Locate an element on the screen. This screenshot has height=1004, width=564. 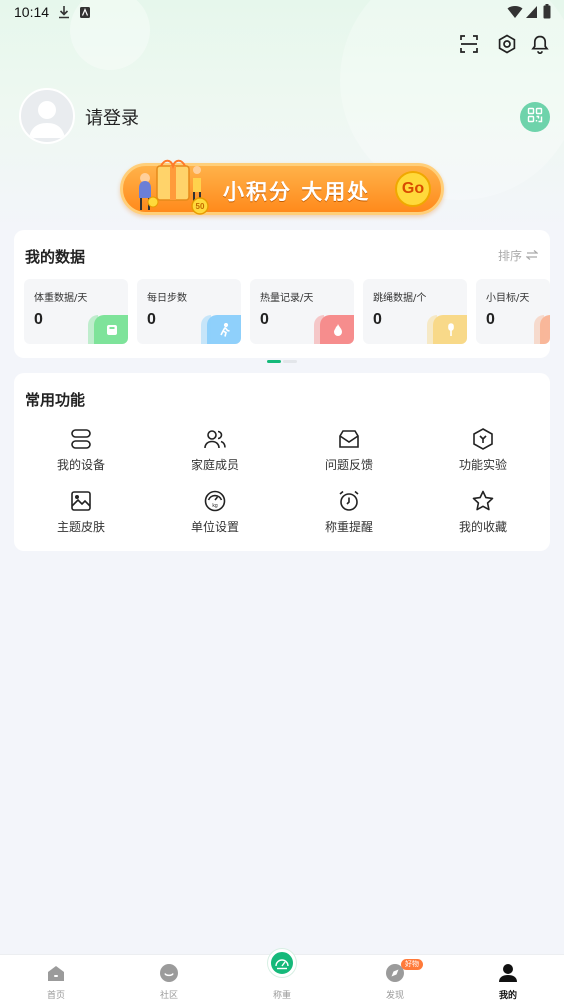
nav-label: 我的 is located at coordinates (507, 996).